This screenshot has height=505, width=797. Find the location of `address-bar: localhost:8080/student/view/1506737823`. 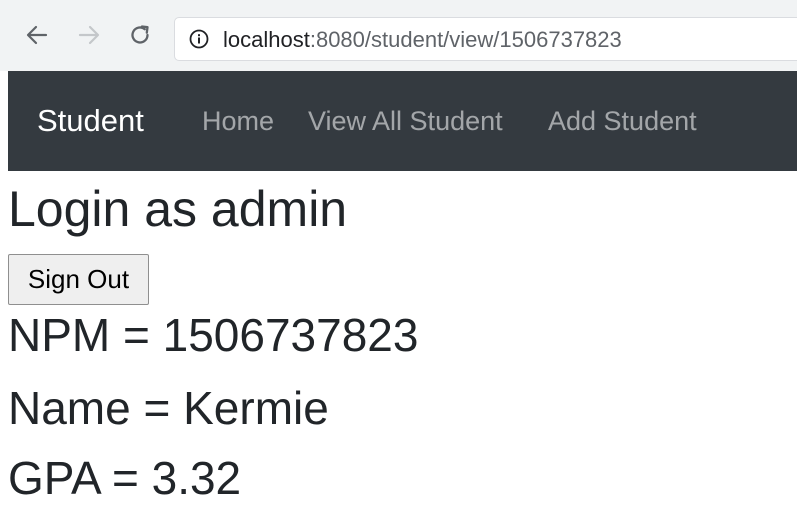

address-bar: localhost:8080/student/view/1506737823 is located at coordinates (485, 39).